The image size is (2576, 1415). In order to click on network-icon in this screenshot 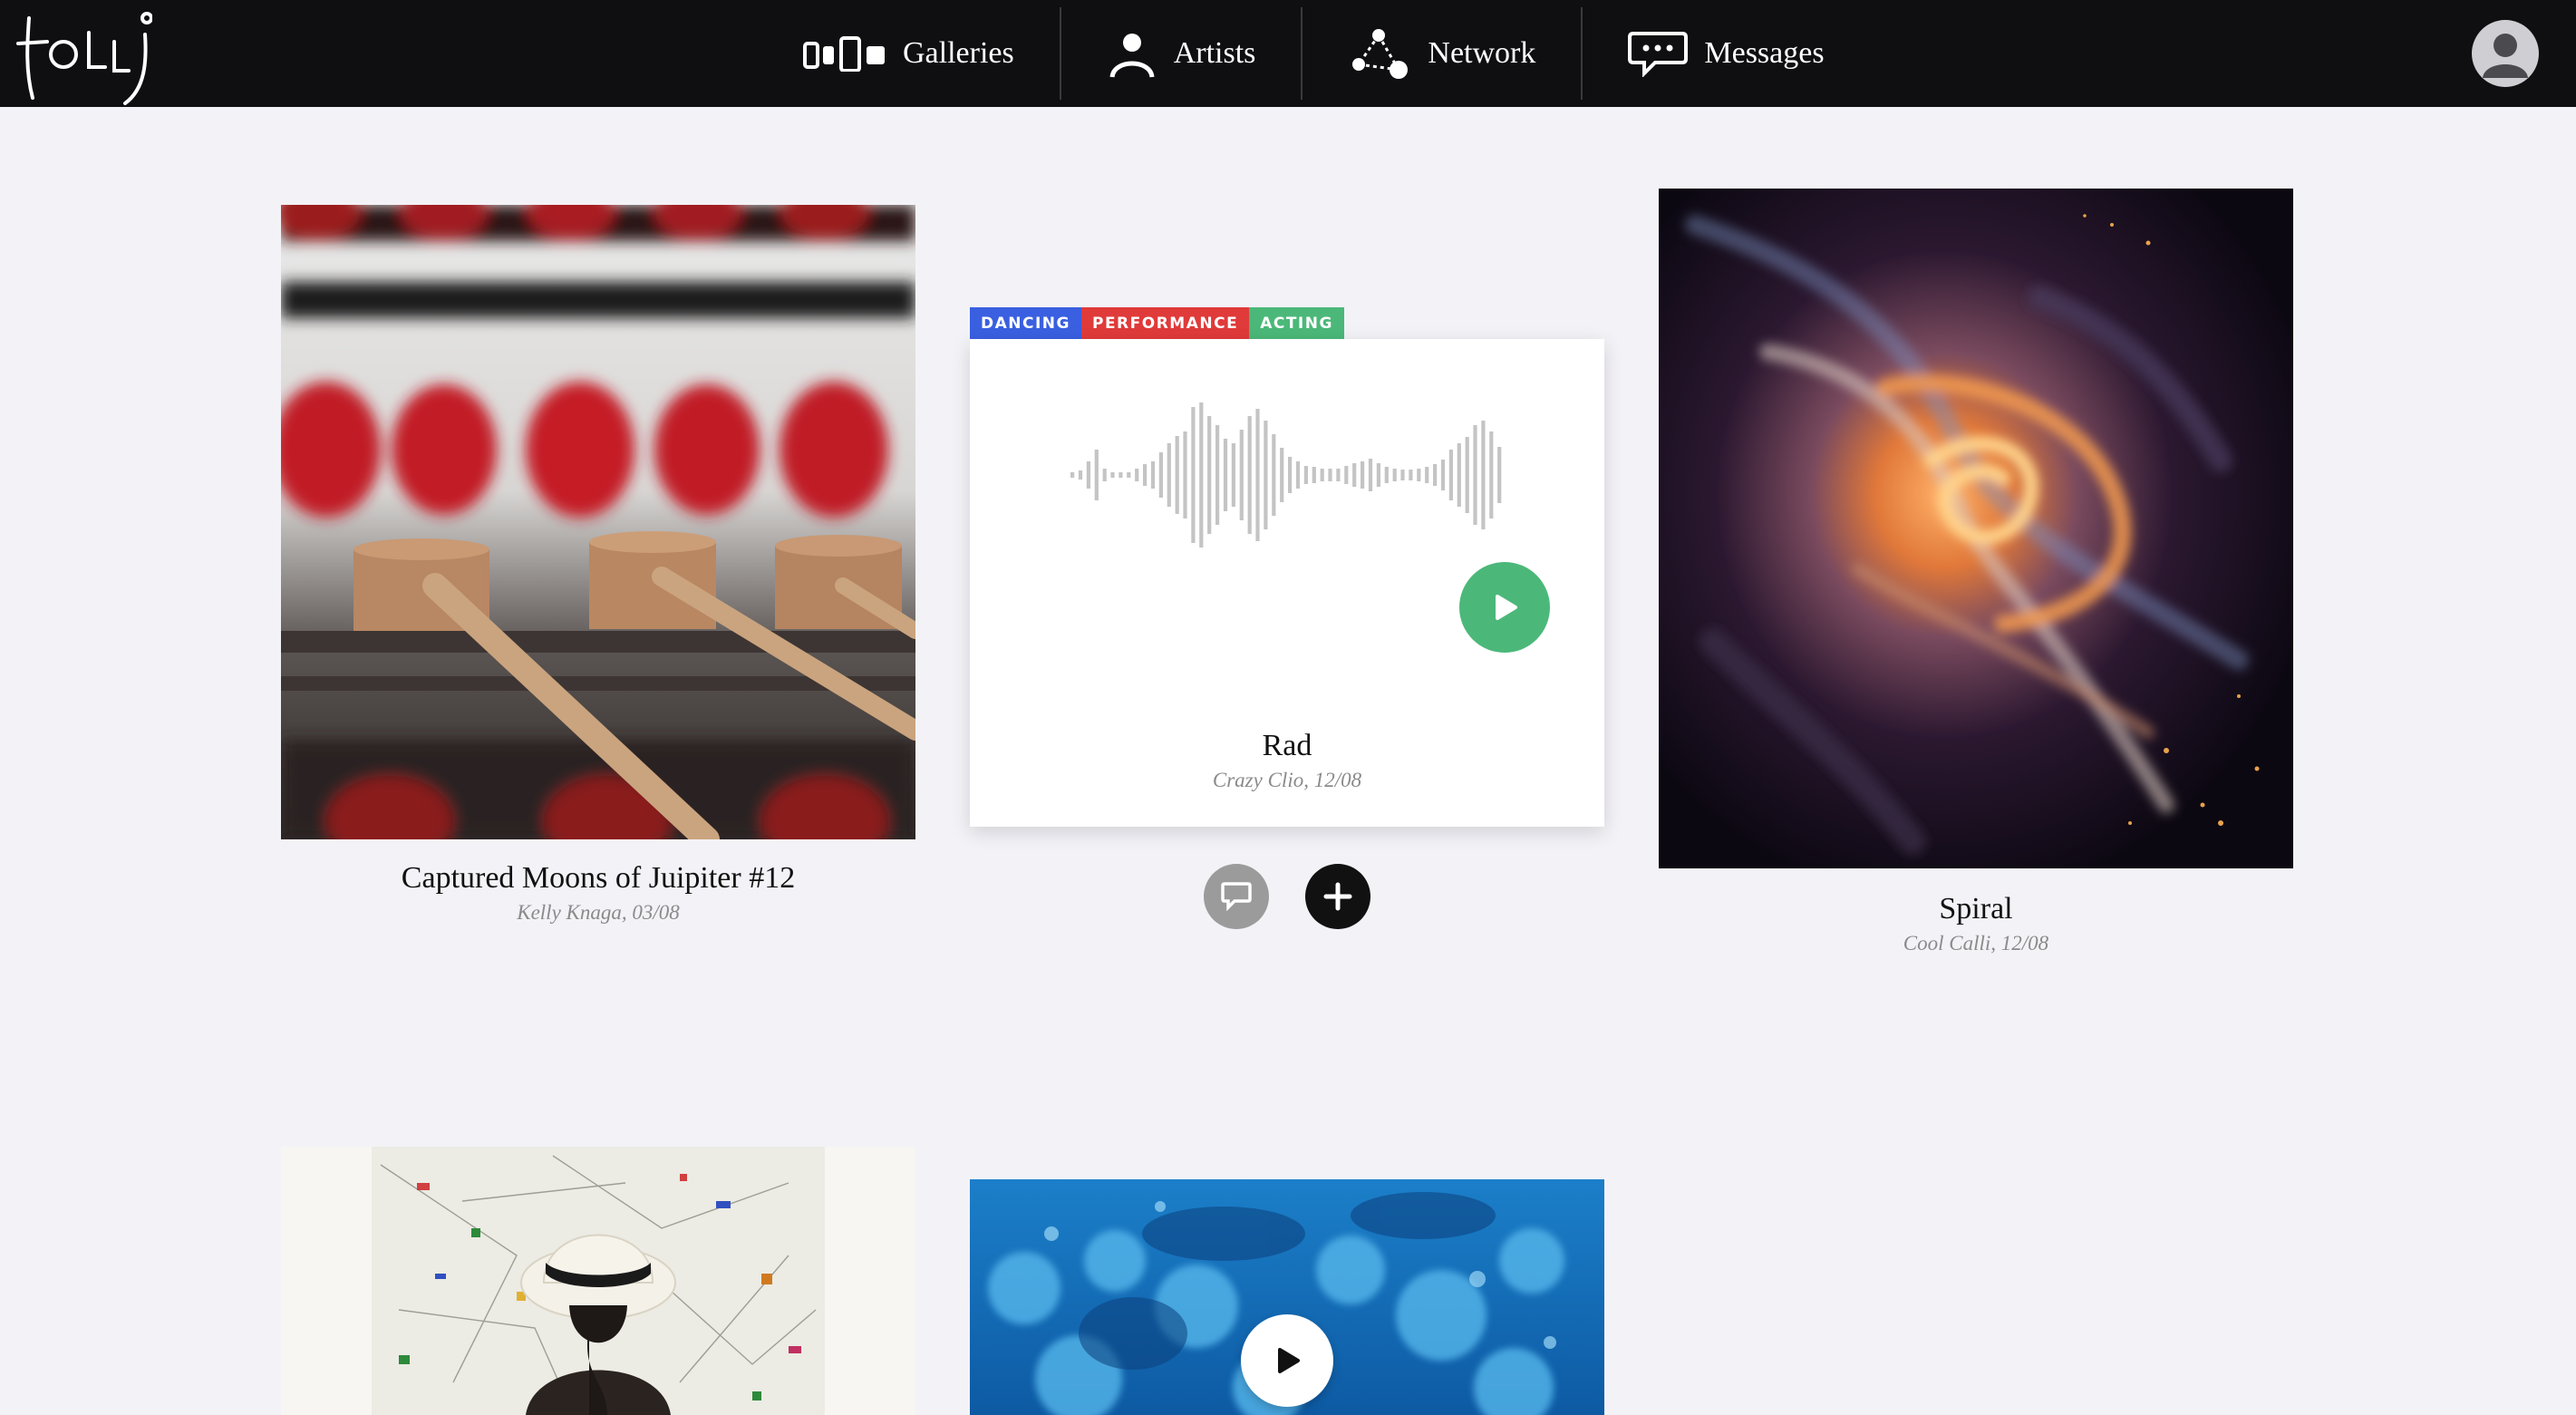, I will do `click(1379, 53)`.